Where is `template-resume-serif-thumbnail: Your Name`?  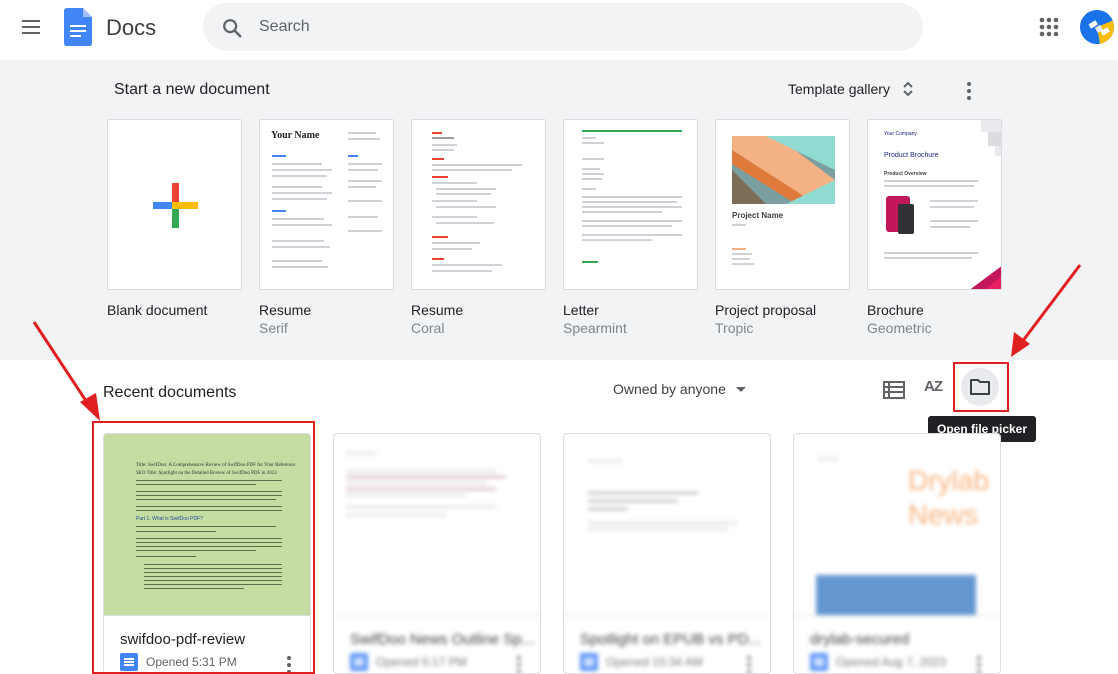
template-resume-serif-thumbnail: Your Name is located at coordinates (326, 204).